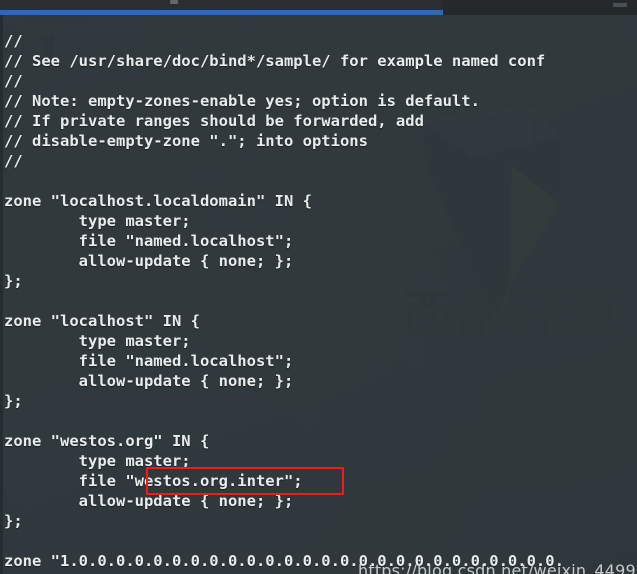 The image size is (637, 574). I want to click on terminal-line: zone "westos.org" IN {, so click(107, 440).